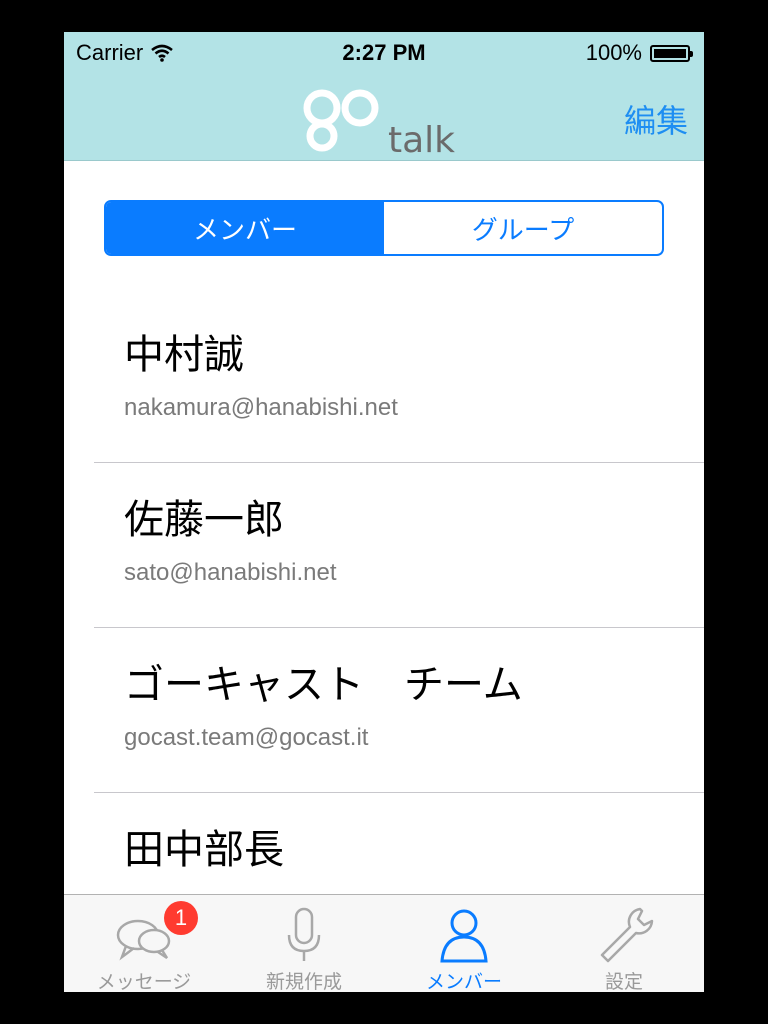 The height and width of the screenshot is (1024, 768). I want to click on member-email: nakamura@hanabishi.net, so click(261, 407).